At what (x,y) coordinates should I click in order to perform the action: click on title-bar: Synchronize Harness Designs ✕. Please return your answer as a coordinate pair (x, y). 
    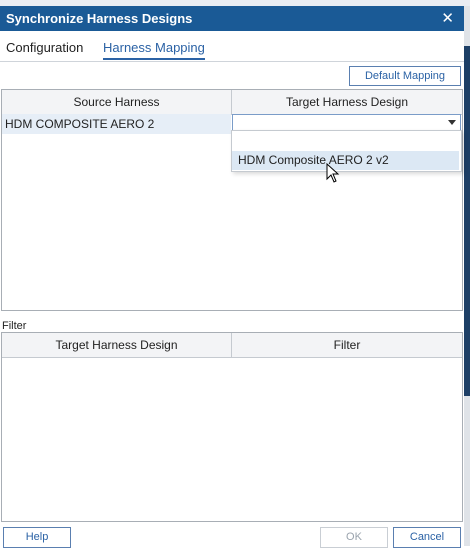
    Looking at the image, I should click on (232, 18).